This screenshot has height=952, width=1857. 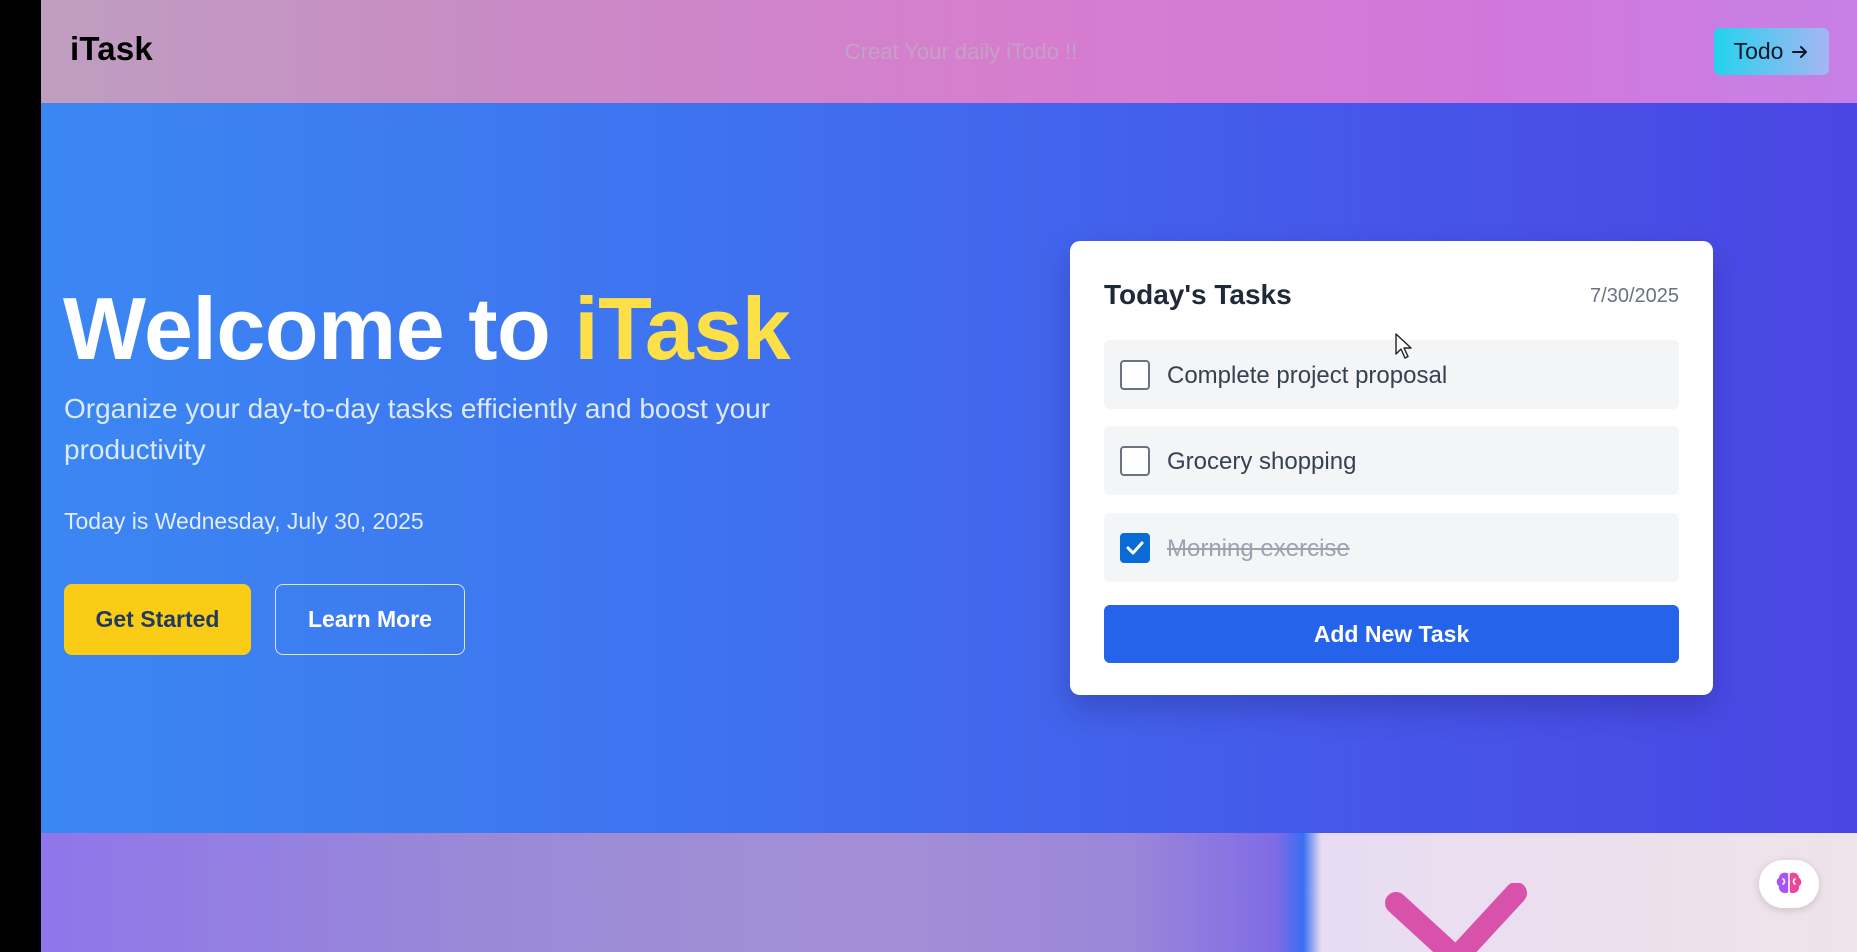 What do you see at coordinates (1258, 548) in the screenshot?
I see `task-label: Morning exercise` at bounding box center [1258, 548].